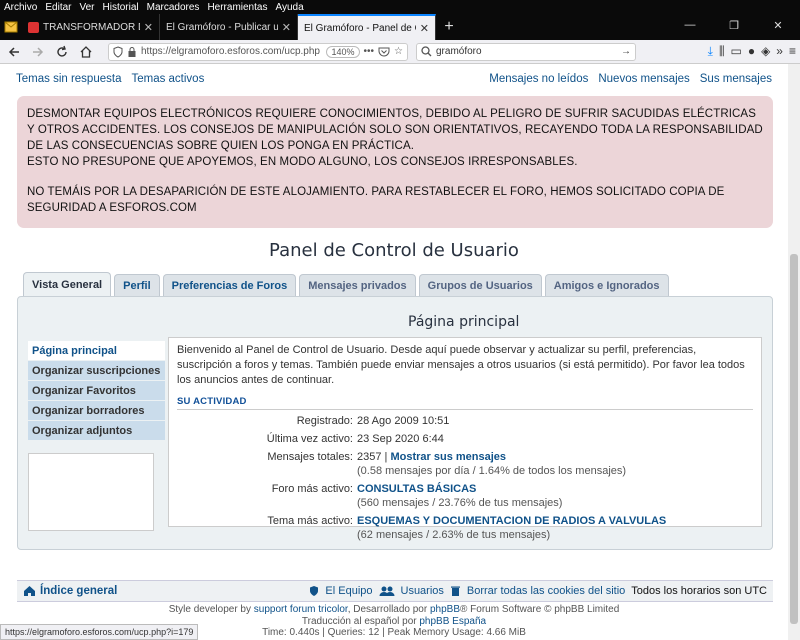 This screenshot has width=800, height=640. Describe the element at coordinates (67, 284) in the screenshot. I see `tab-vista-general: Vista General` at that location.